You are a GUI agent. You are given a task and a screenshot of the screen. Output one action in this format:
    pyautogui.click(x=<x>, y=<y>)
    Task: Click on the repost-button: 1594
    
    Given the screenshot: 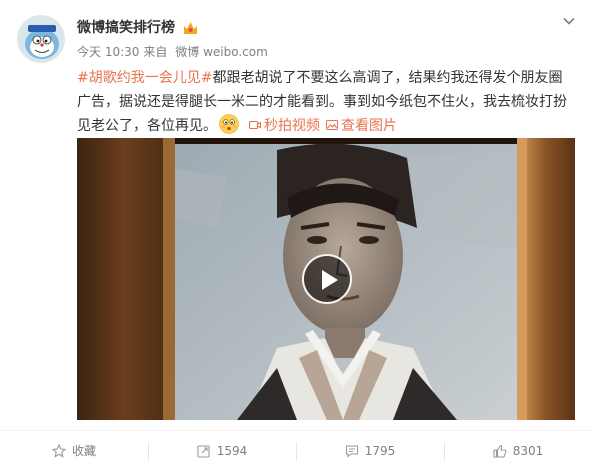 What is the action you would take?
    pyautogui.click(x=222, y=450)
    